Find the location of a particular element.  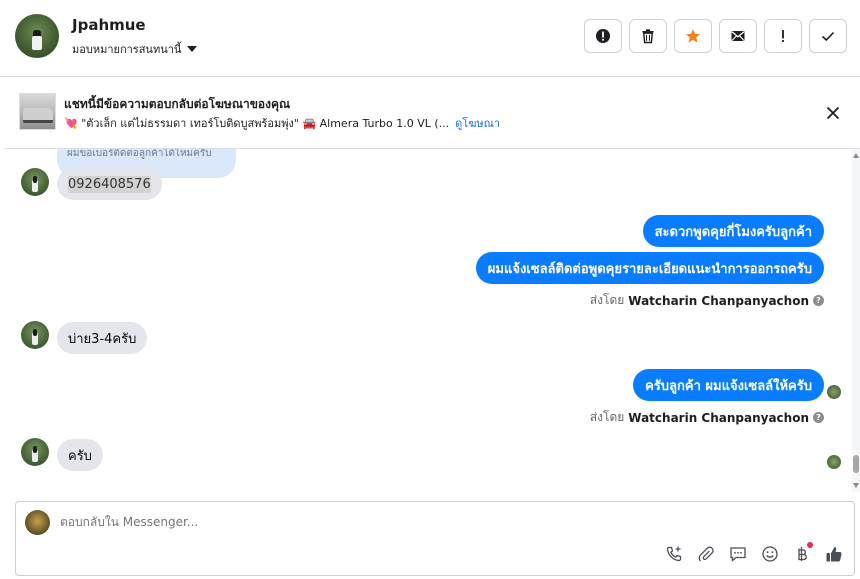

check-icon is located at coordinates (828, 36).